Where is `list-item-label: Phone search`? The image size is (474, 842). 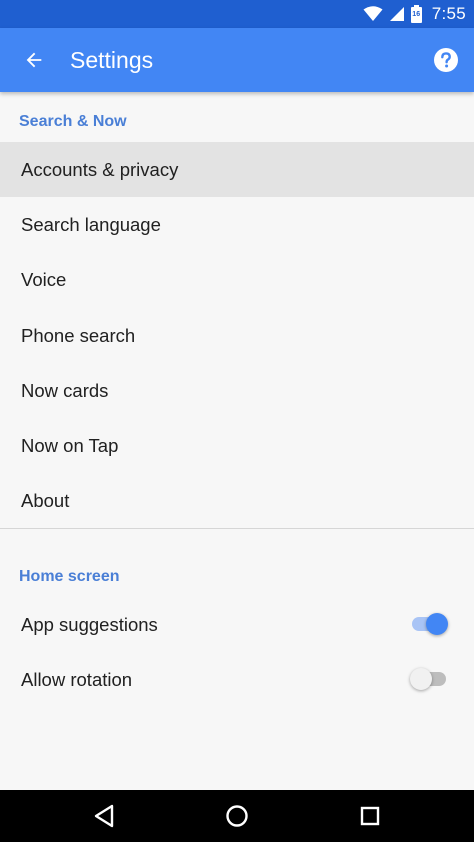
list-item-label: Phone search is located at coordinates (78, 335).